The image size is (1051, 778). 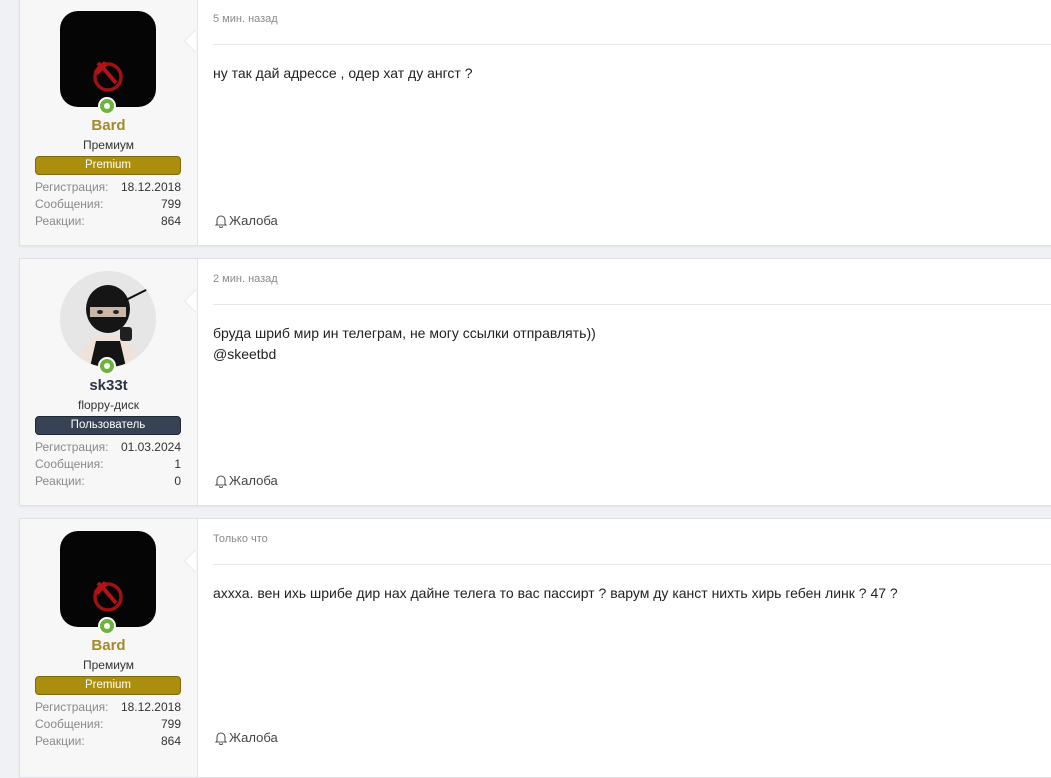 I want to click on message-body: ну так дай адрессе , одер хат ду ангст ?, so click(x=622, y=73).